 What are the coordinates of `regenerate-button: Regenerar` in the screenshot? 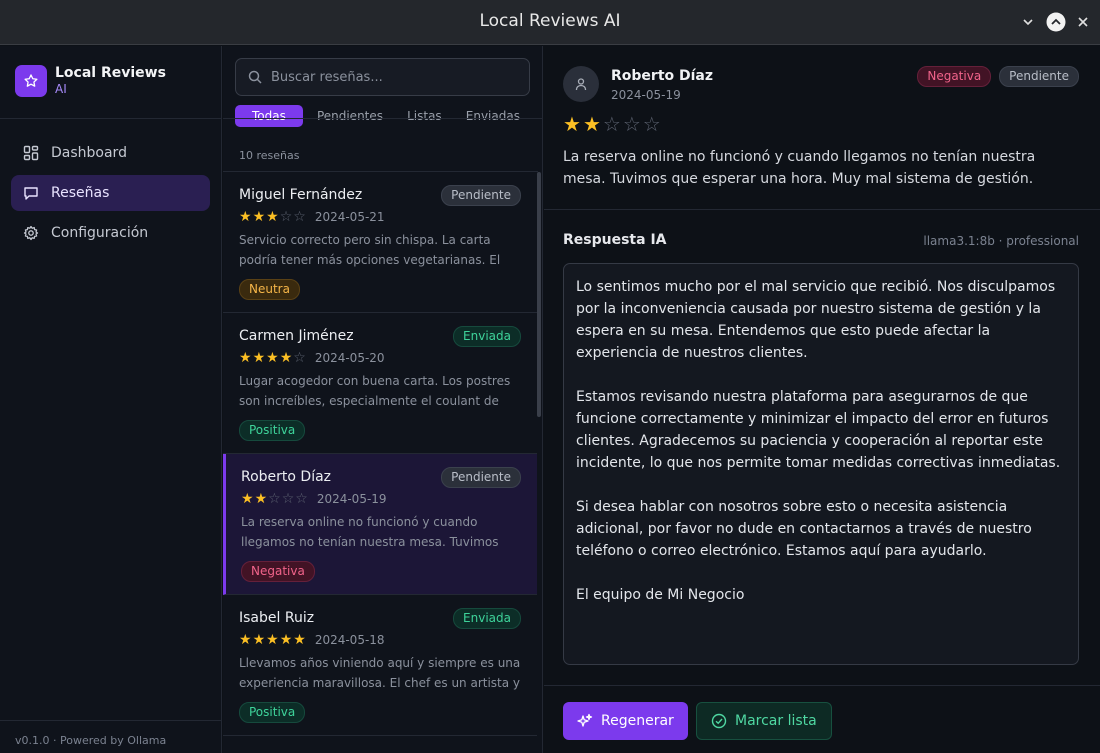 It's located at (625, 721).